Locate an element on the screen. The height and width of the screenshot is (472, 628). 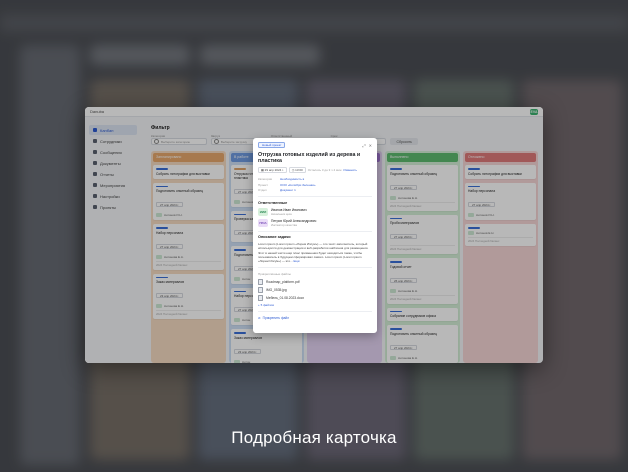
date-chip: ▦ 29 апр 2024 г. is located at coordinates (272, 170).